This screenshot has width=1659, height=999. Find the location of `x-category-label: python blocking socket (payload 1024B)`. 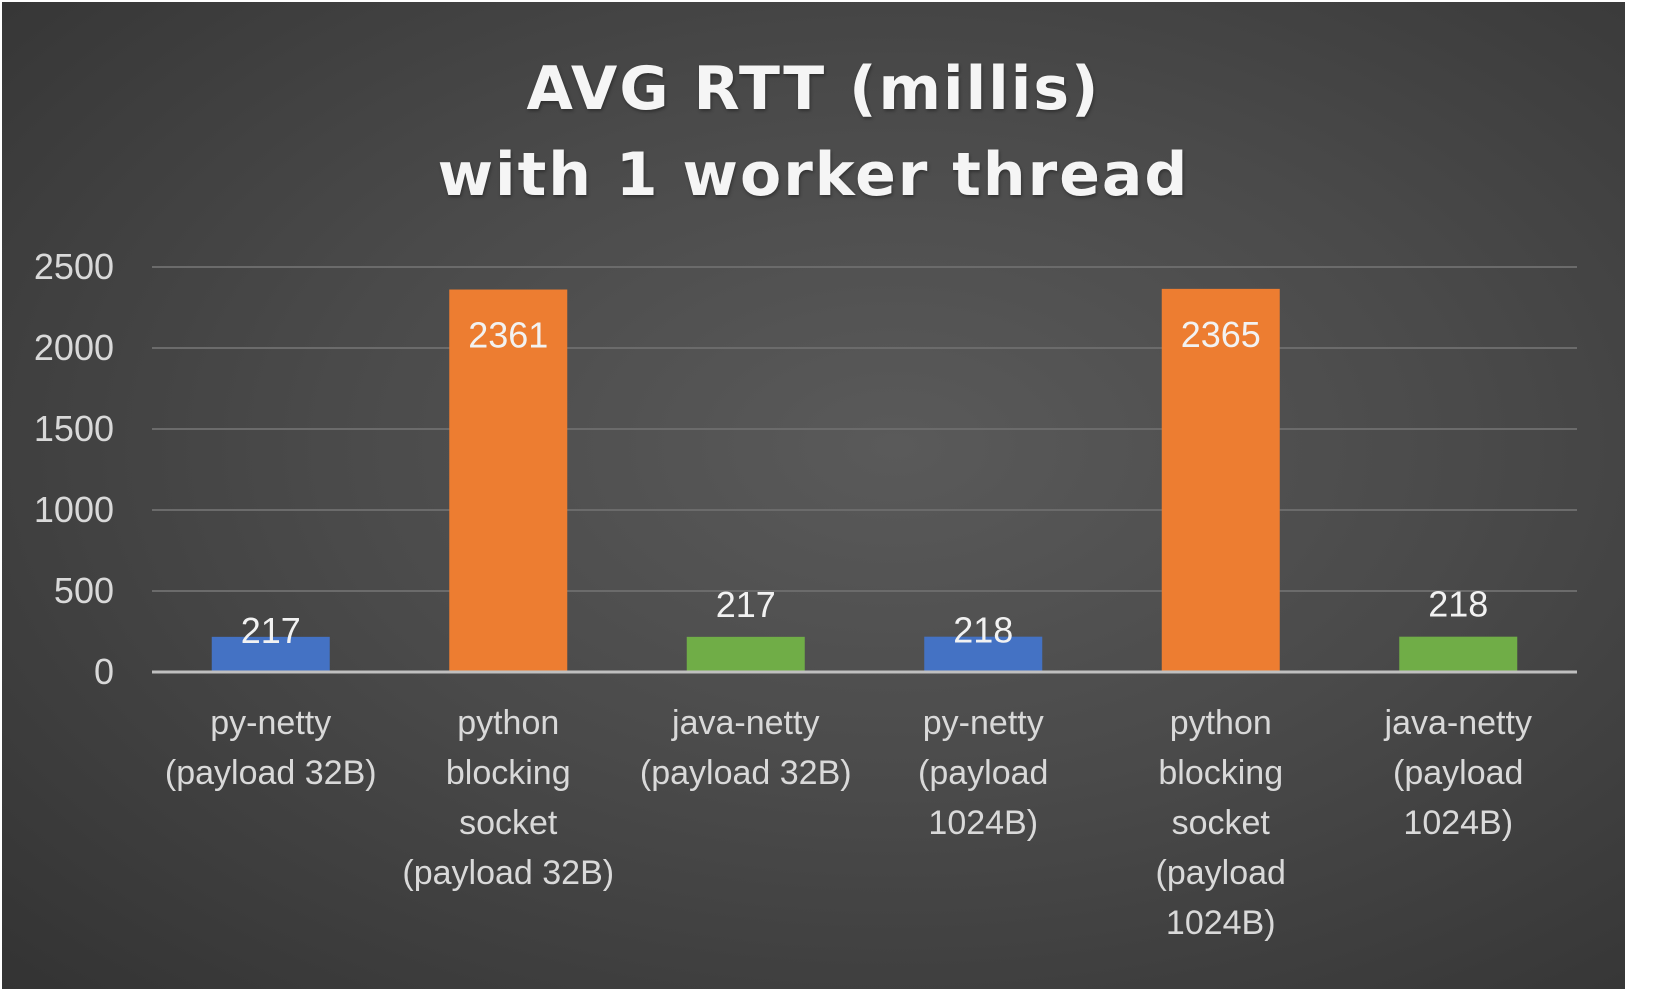

x-category-label: python blocking socket (payload 1024B) is located at coordinates (1221, 823).